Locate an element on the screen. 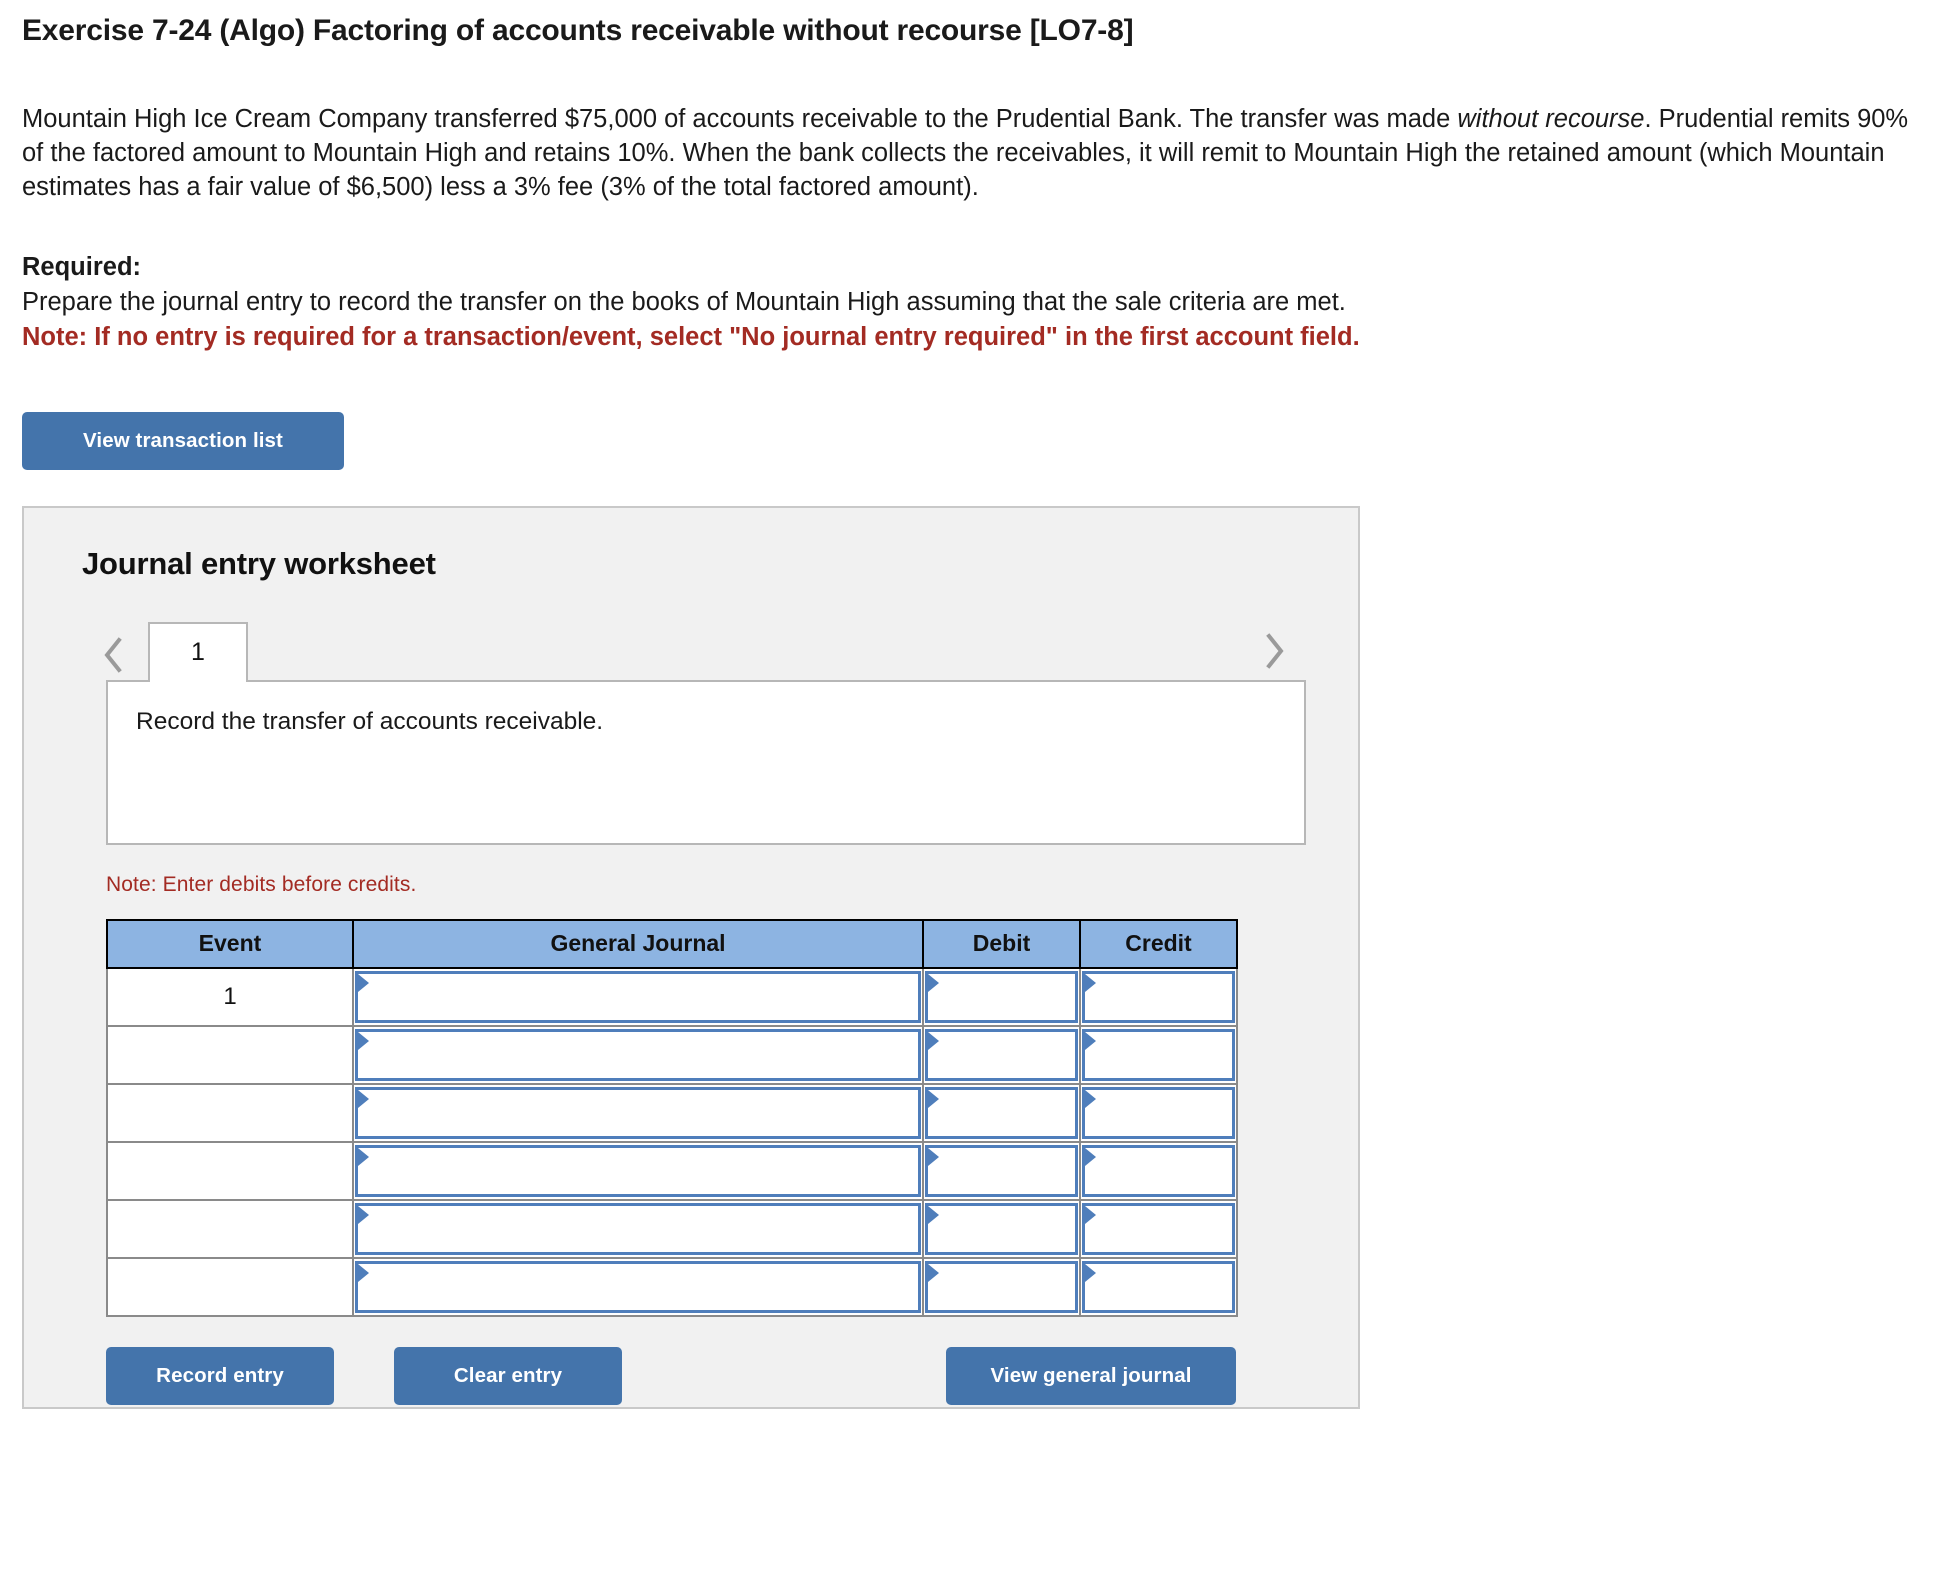 This screenshot has height=1580, width=1940. table-header-row: Event General Journal Debit Credit is located at coordinates (672, 943).